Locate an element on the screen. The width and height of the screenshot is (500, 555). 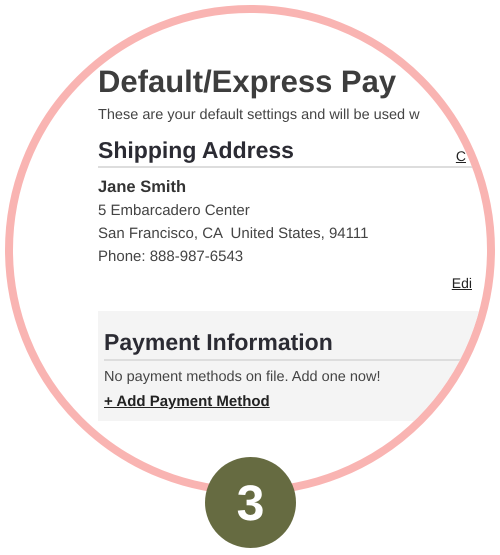
section-heading: Payment Information is located at coordinates (219, 342).